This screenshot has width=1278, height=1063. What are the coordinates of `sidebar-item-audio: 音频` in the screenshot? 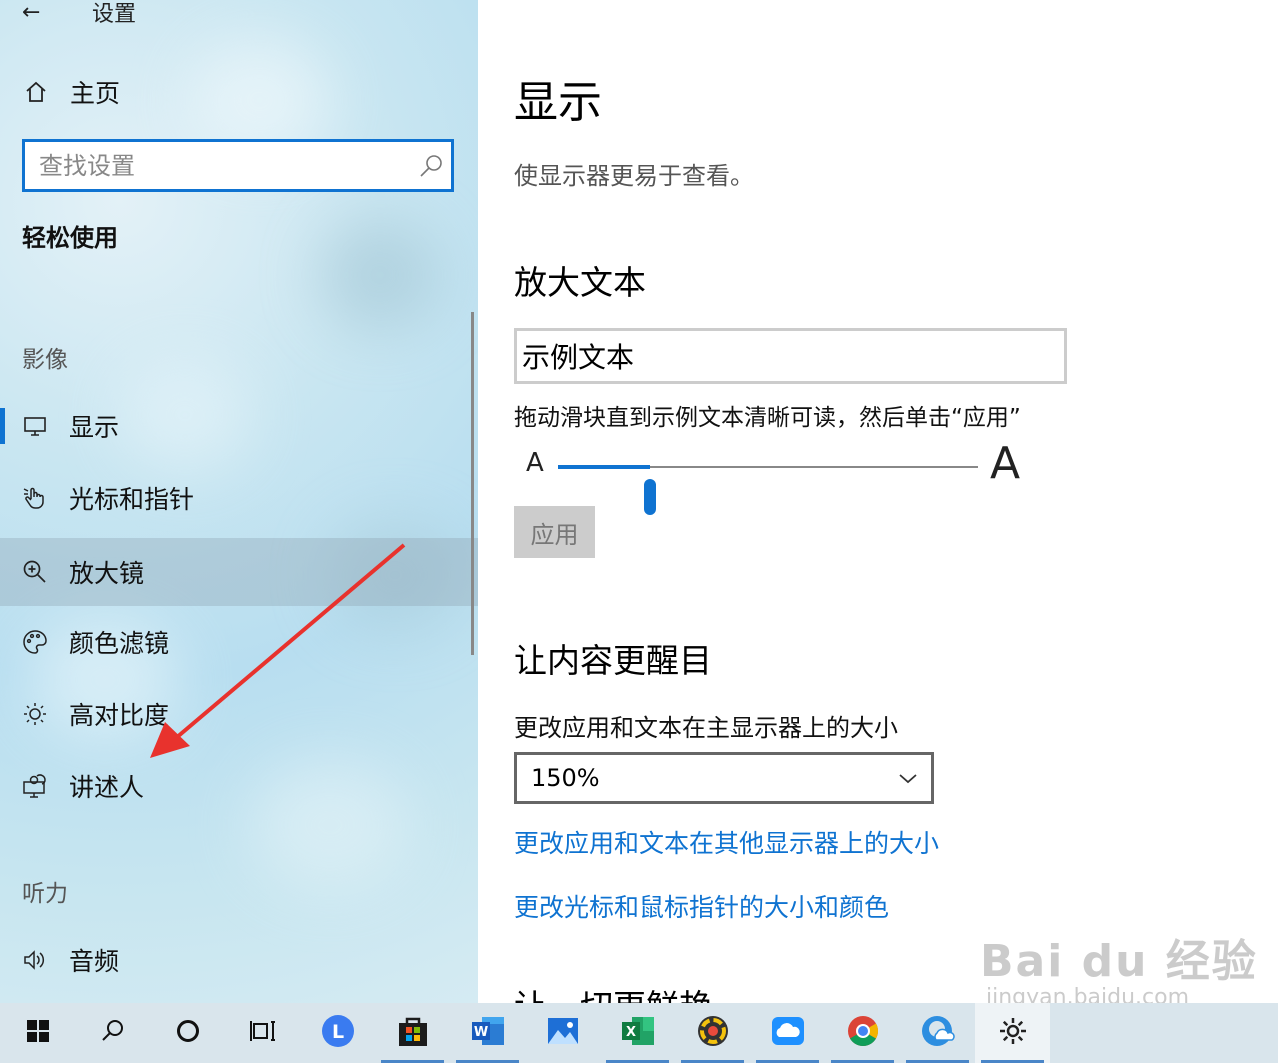 It's located at (239, 960).